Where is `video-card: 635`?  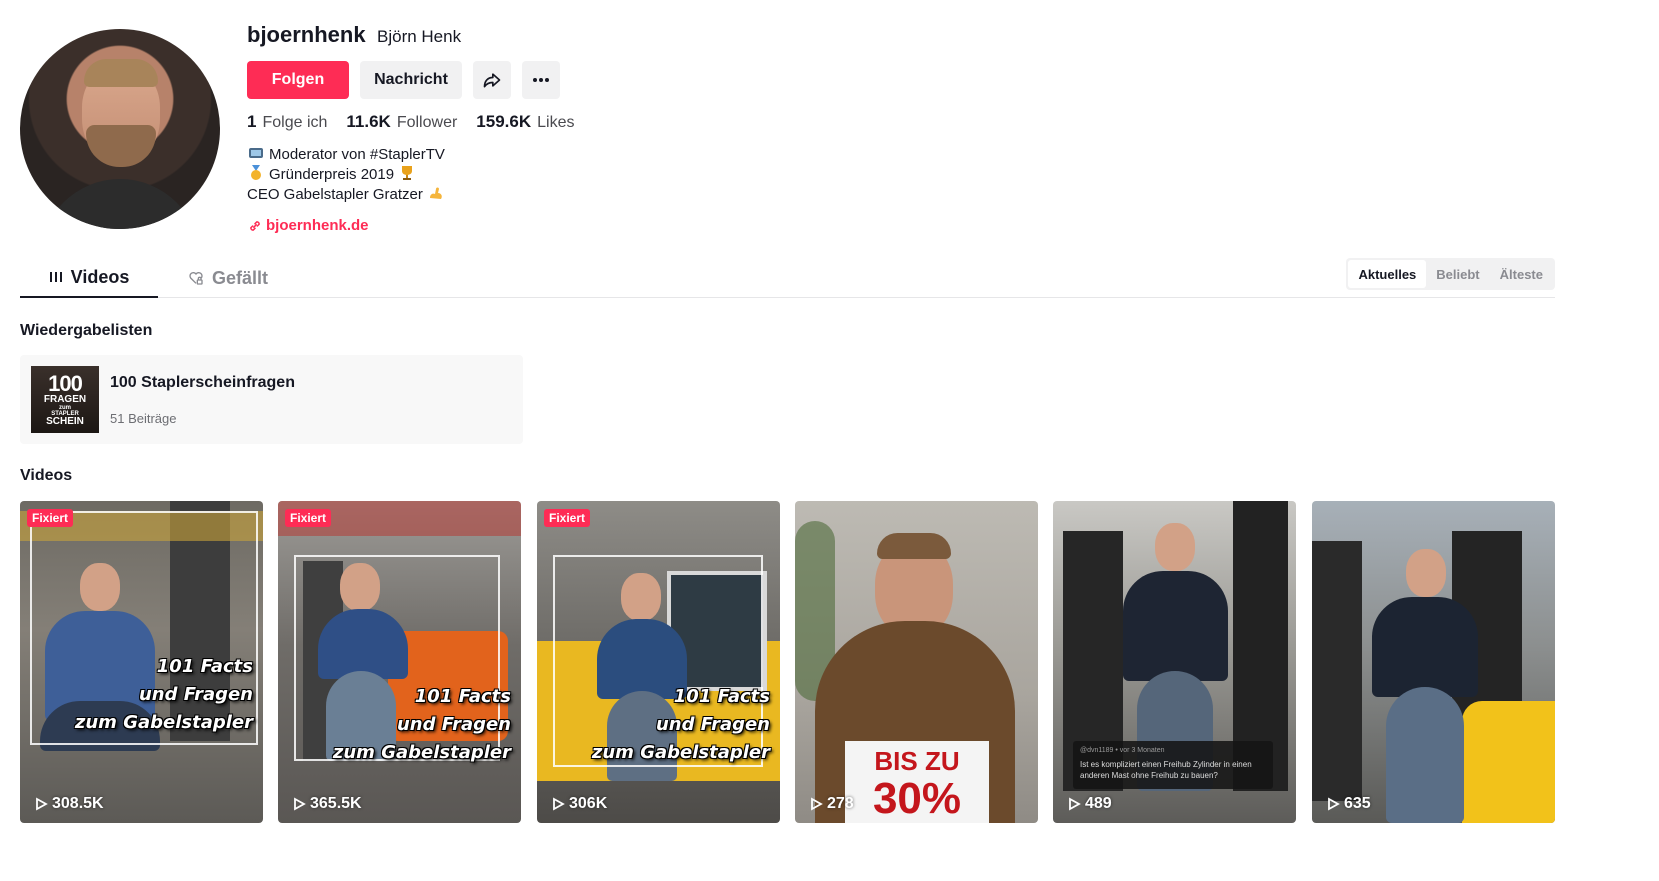
video-card: 635 is located at coordinates (1433, 662).